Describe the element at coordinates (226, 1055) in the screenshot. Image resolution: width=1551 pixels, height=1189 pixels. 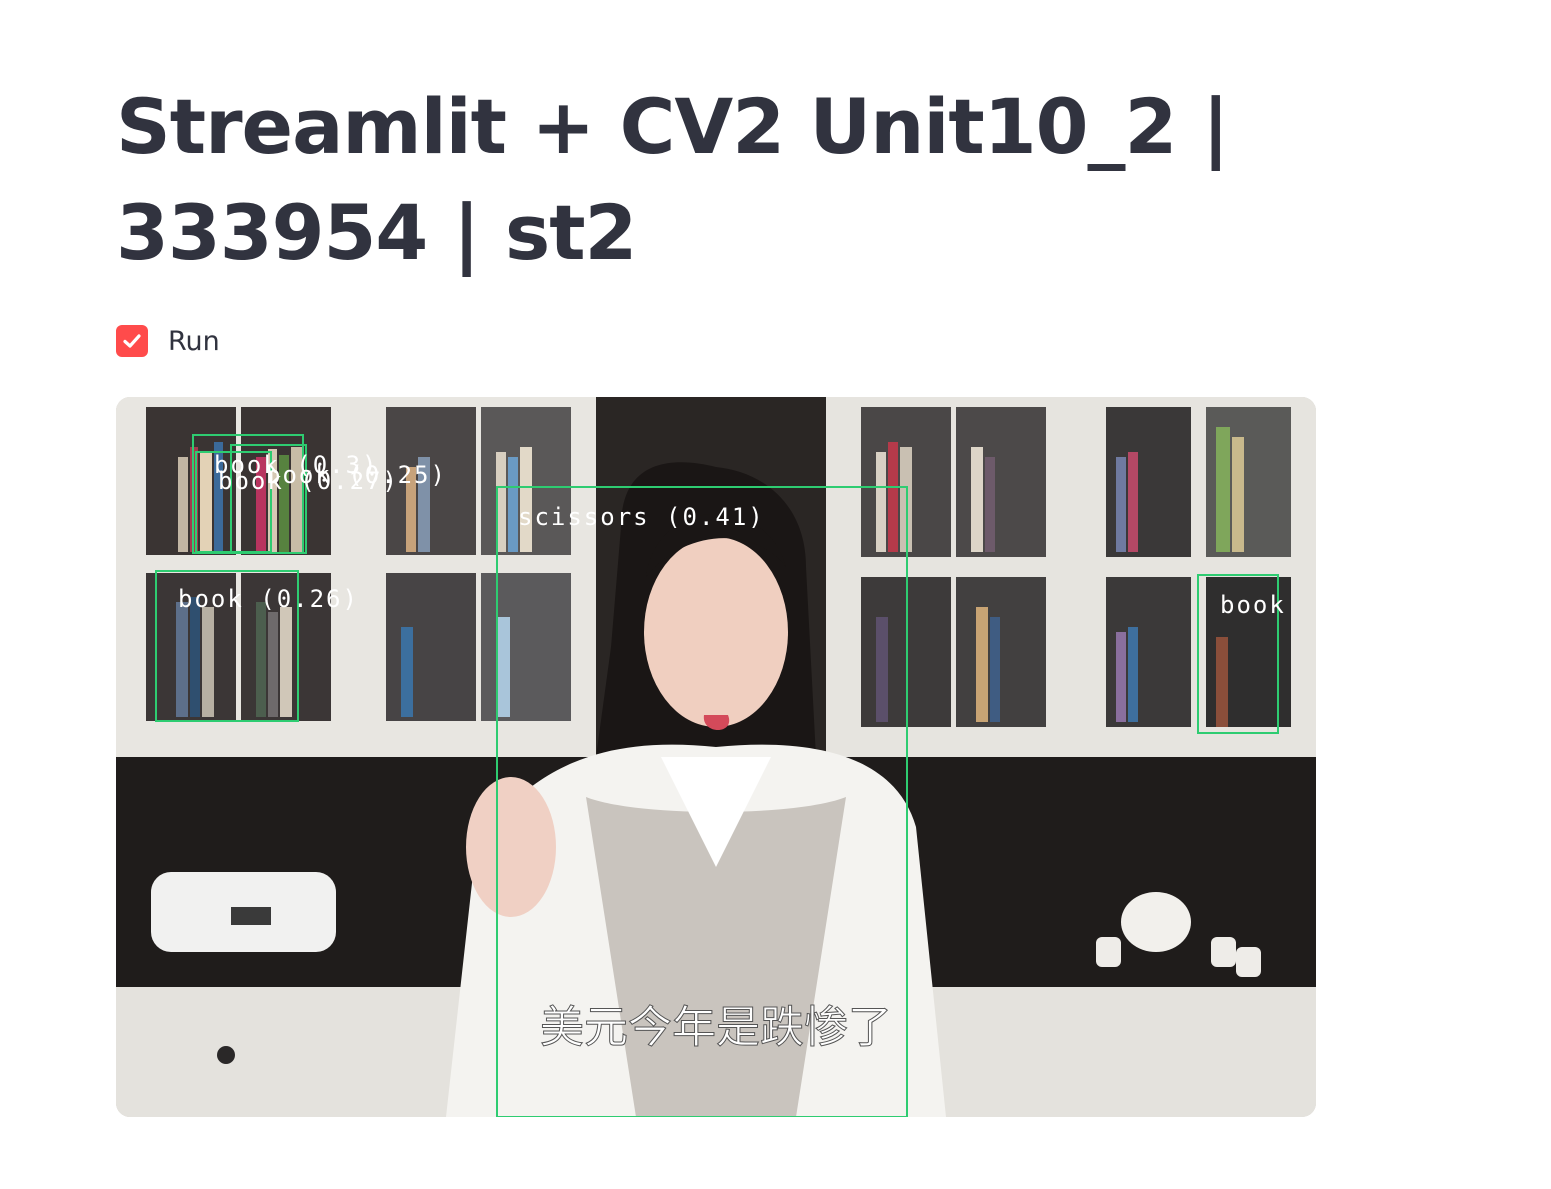
I see `drawer-knob` at that location.